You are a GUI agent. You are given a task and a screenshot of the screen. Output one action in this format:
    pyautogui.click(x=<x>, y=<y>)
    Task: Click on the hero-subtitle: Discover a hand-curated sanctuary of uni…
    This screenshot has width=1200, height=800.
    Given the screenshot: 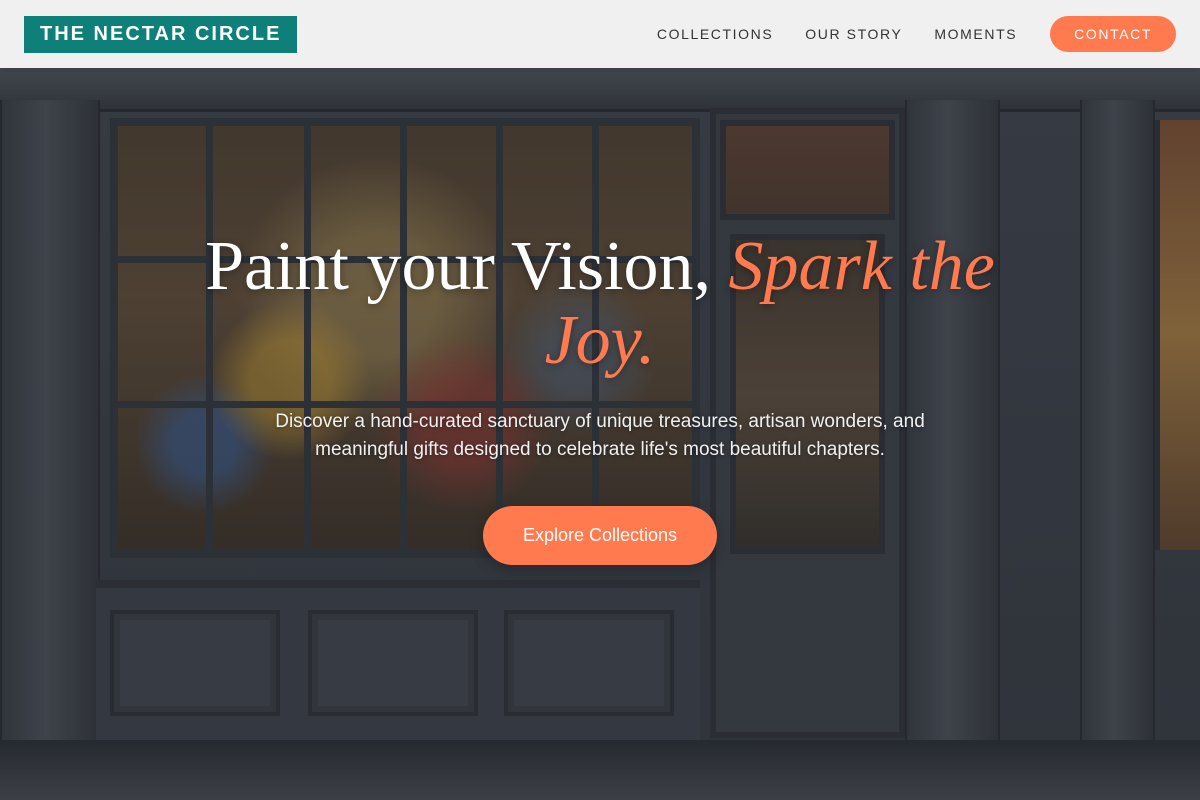 What is the action you would take?
    pyautogui.click(x=600, y=435)
    